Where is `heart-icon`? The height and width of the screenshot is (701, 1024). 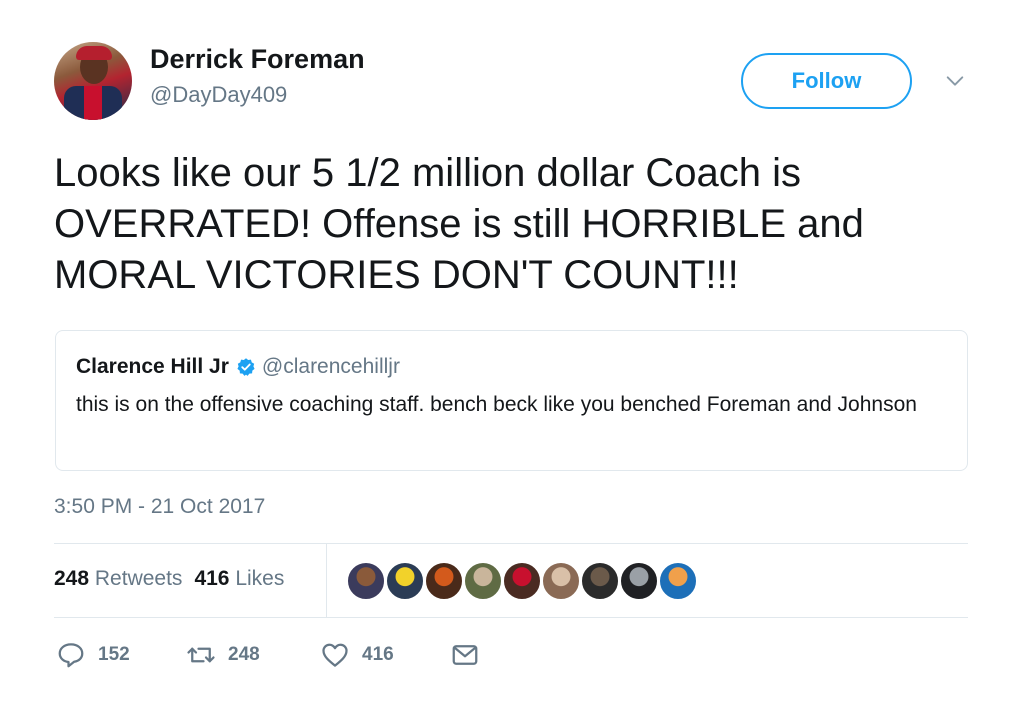
heart-icon is located at coordinates (335, 655).